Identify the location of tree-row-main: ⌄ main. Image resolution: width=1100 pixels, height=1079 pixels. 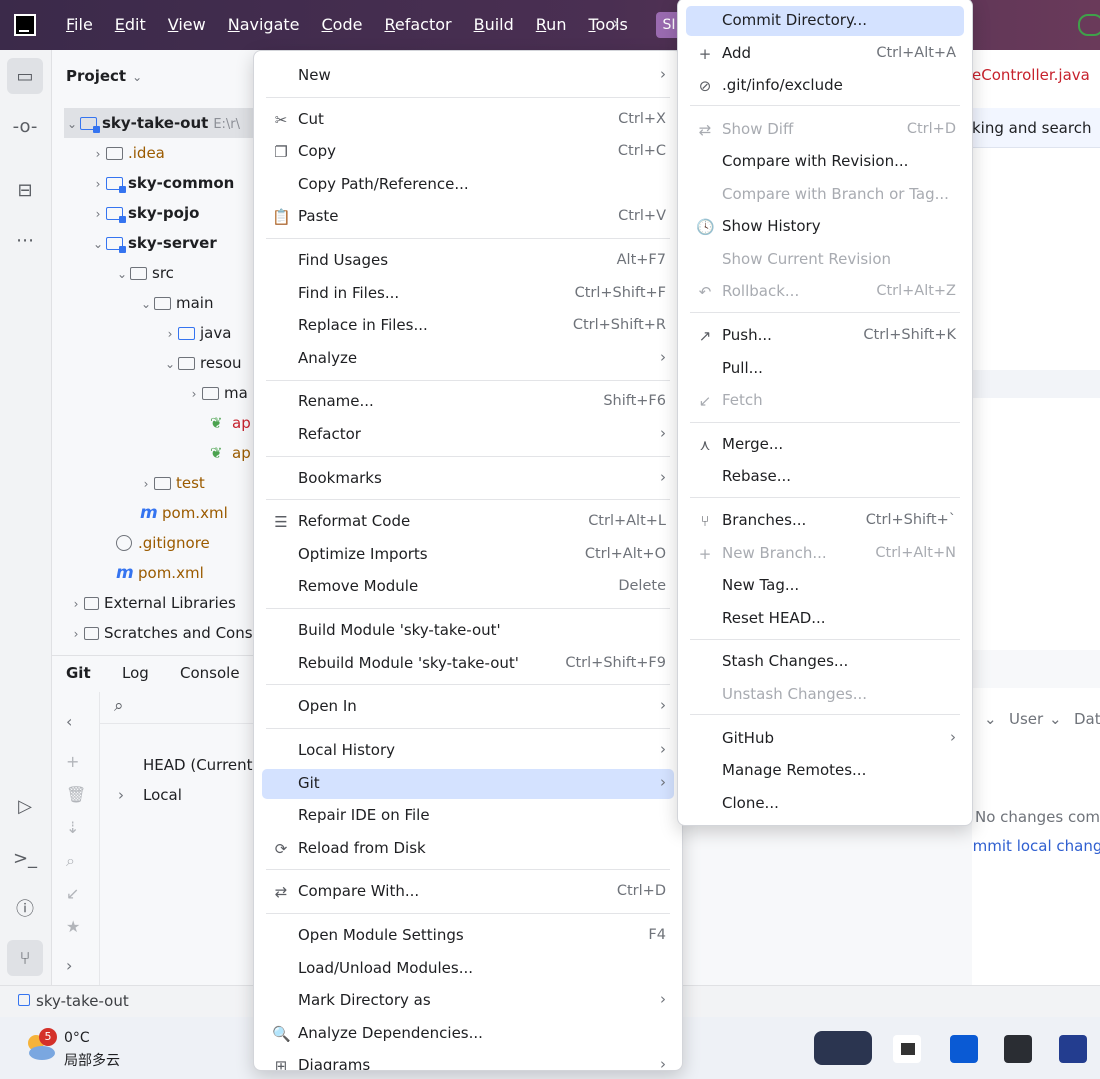
(176, 303).